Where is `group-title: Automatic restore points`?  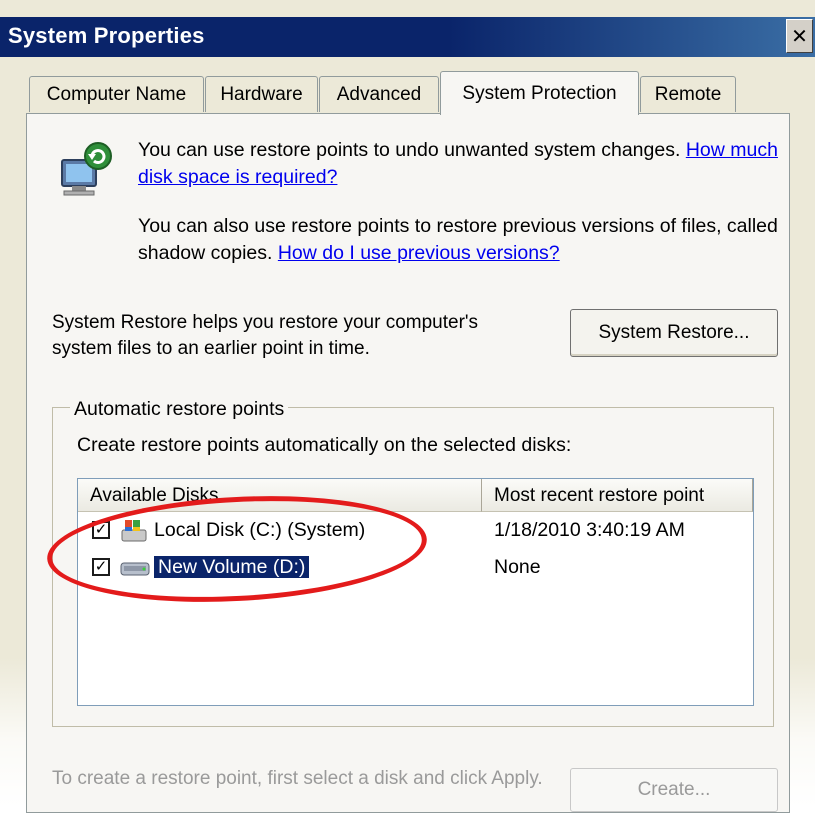
group-title: Automatic restore points is located at coordinates (179, 409).